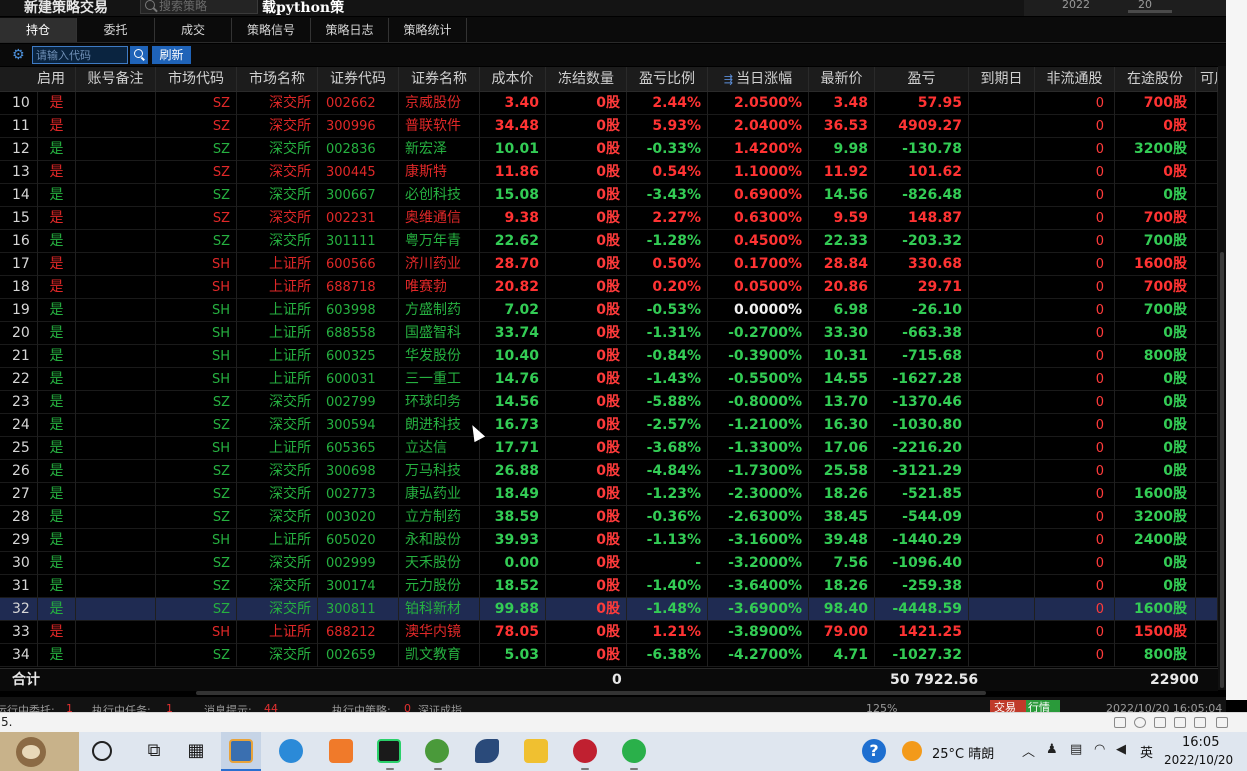  Describe the element at coordinates (1200, 722) in the screenshot. I see `print-icon` at that location.